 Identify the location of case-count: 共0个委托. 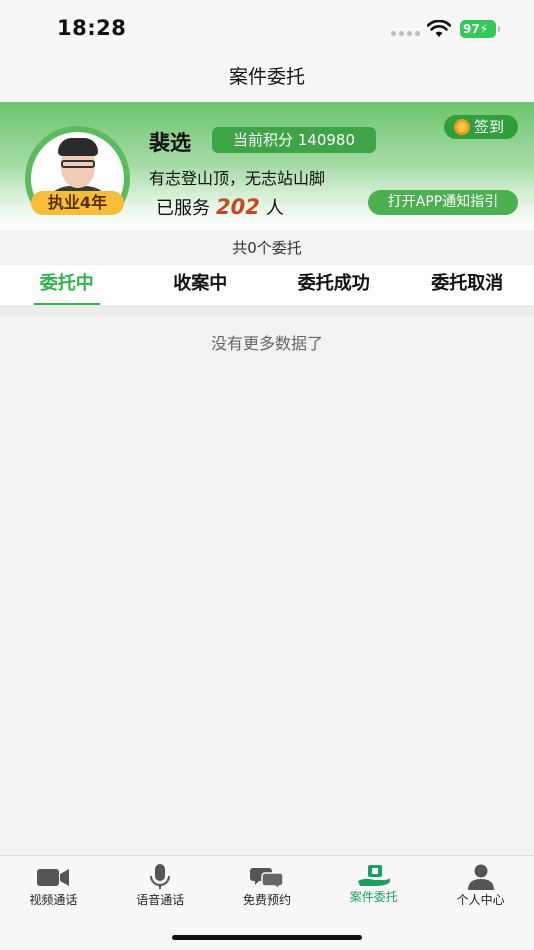
(267, 248).